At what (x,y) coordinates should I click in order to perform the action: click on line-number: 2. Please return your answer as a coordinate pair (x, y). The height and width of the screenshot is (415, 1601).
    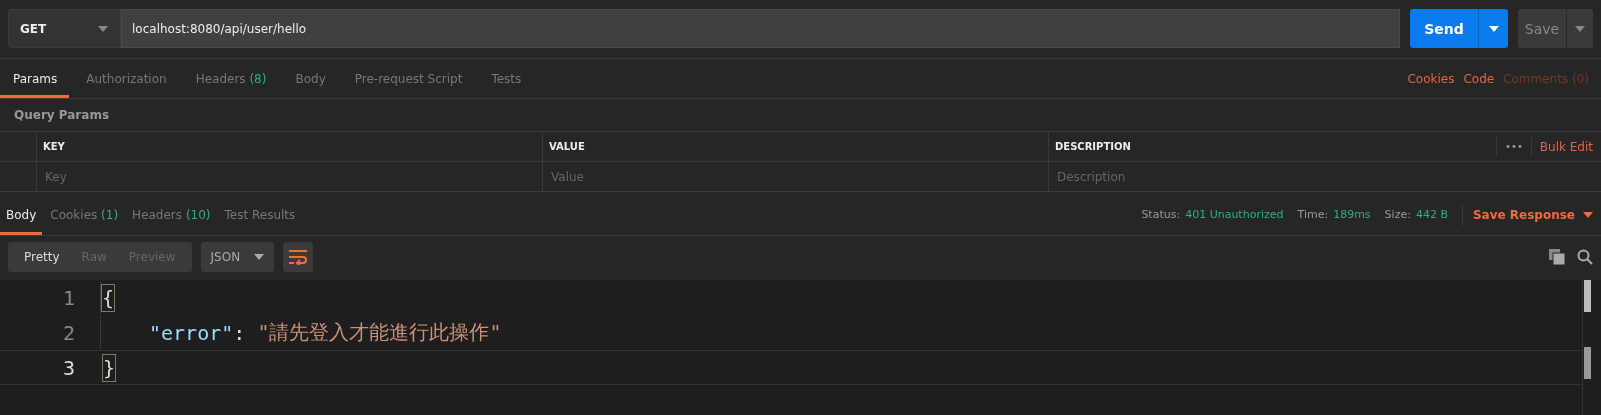
    Looking at the image, I should click on (68, 332).